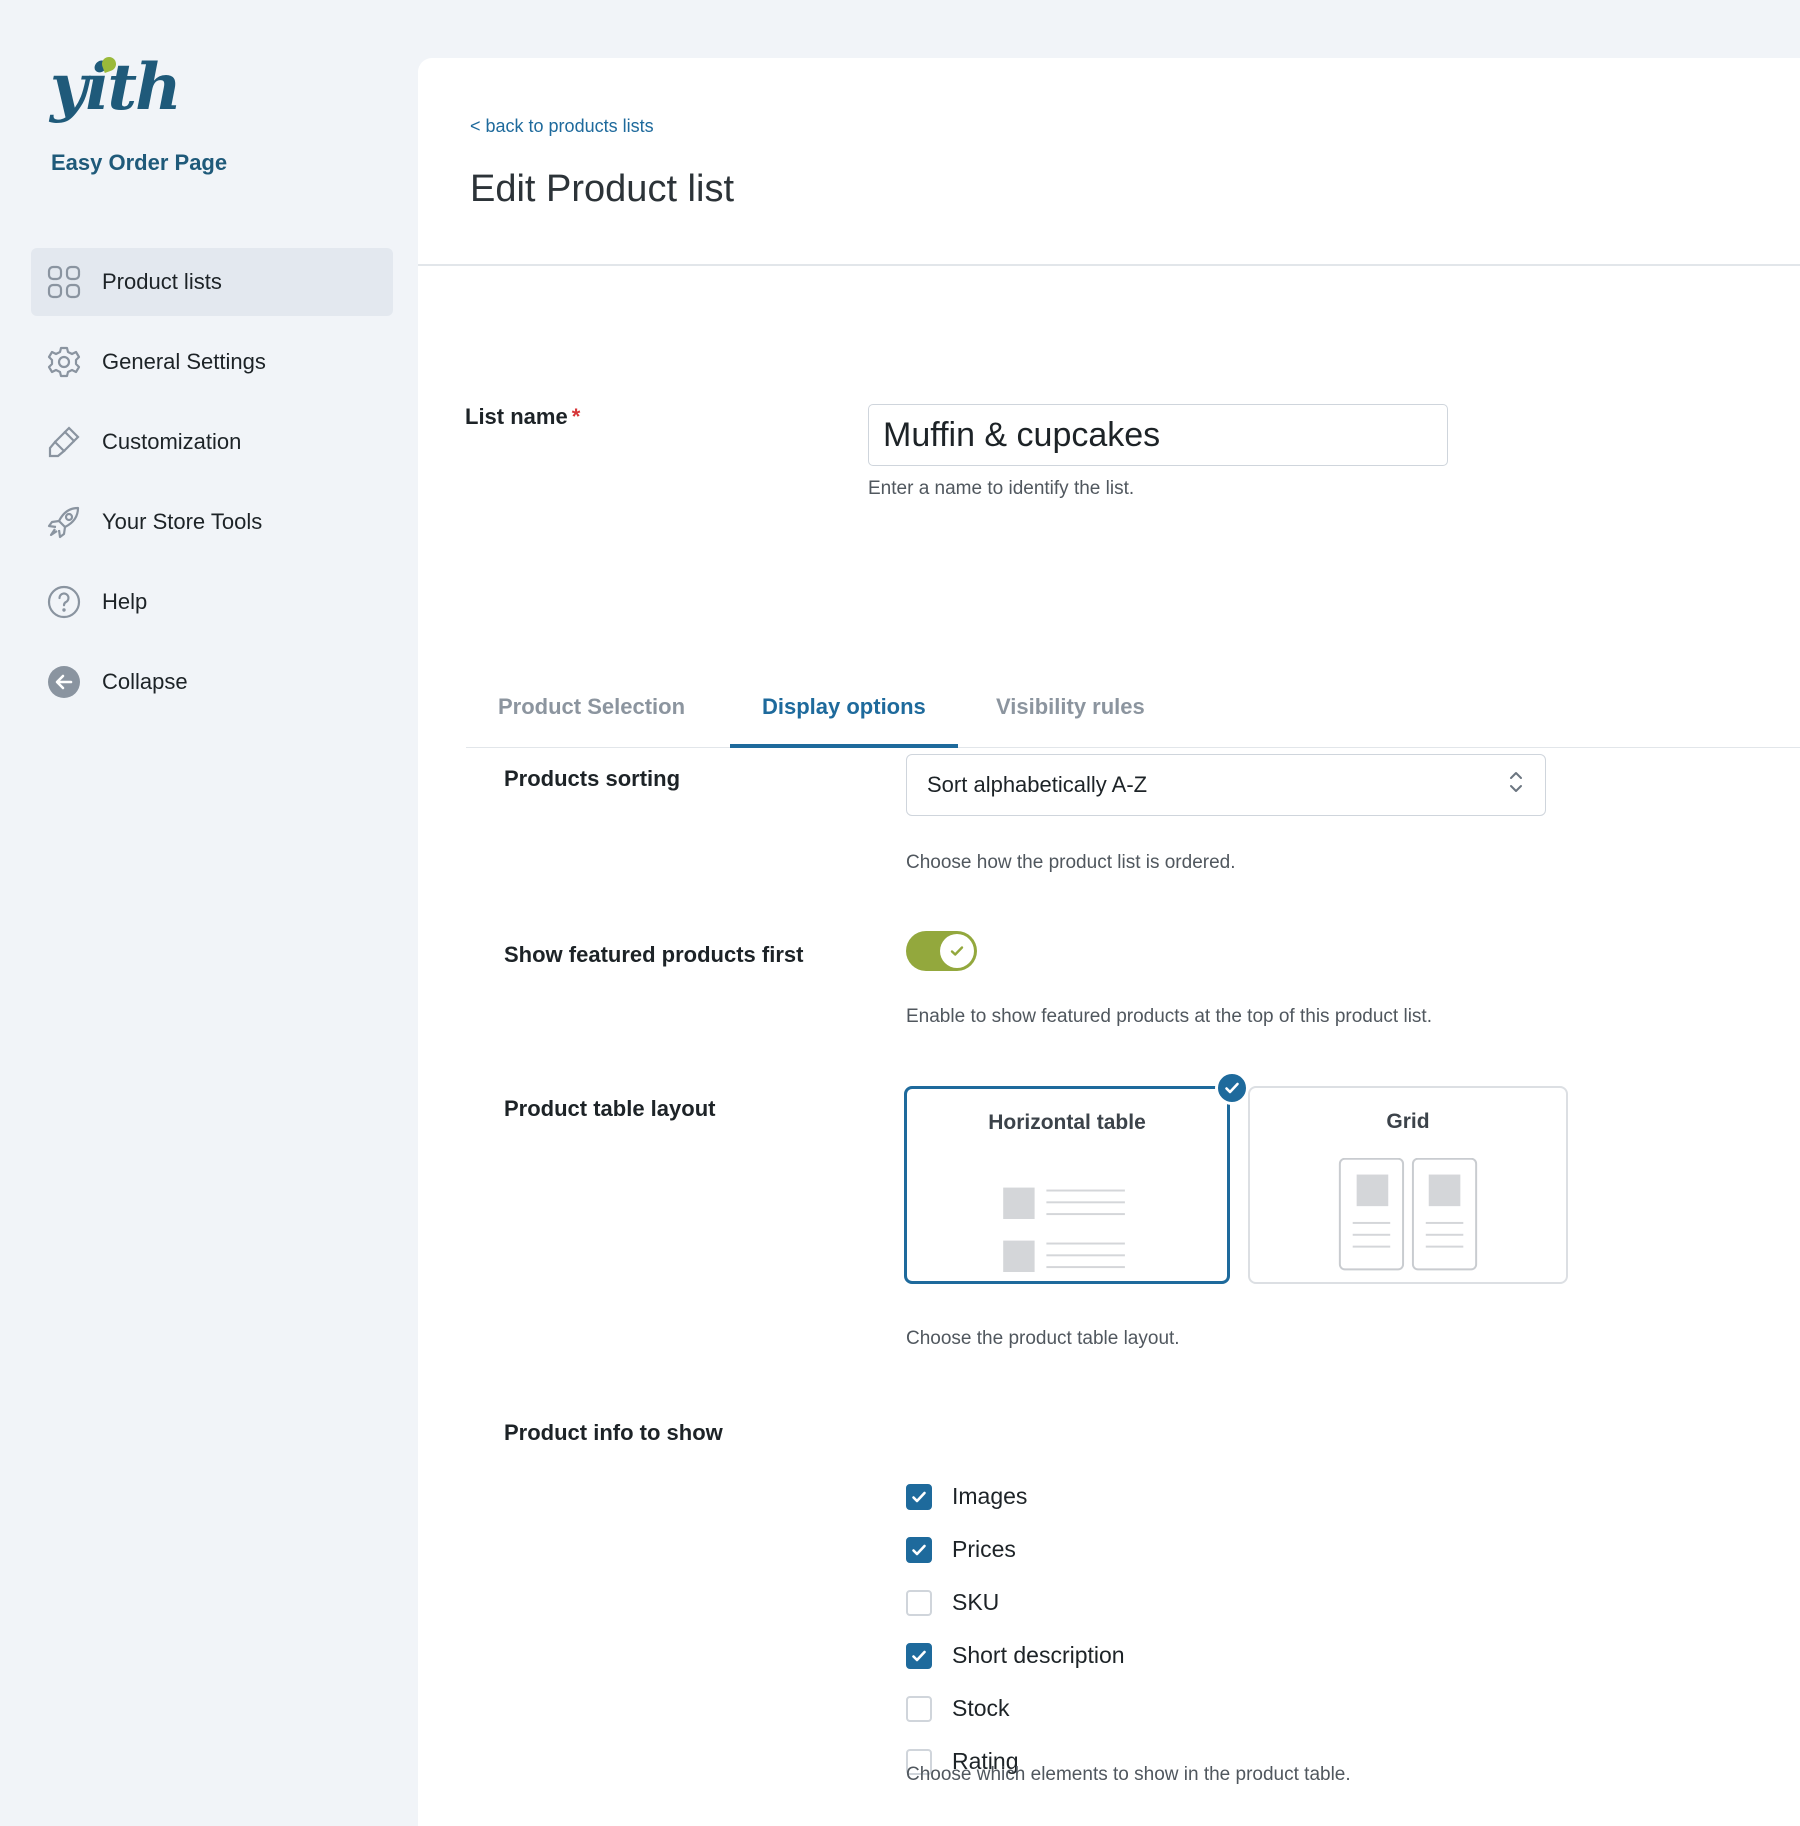 This screenshot has width=1800, height=1826. What do you see at coordinates (182, 521) in the screenshot?
I see `sidebar-item-label: Your Store Tools` at bounding box center [182, 521].